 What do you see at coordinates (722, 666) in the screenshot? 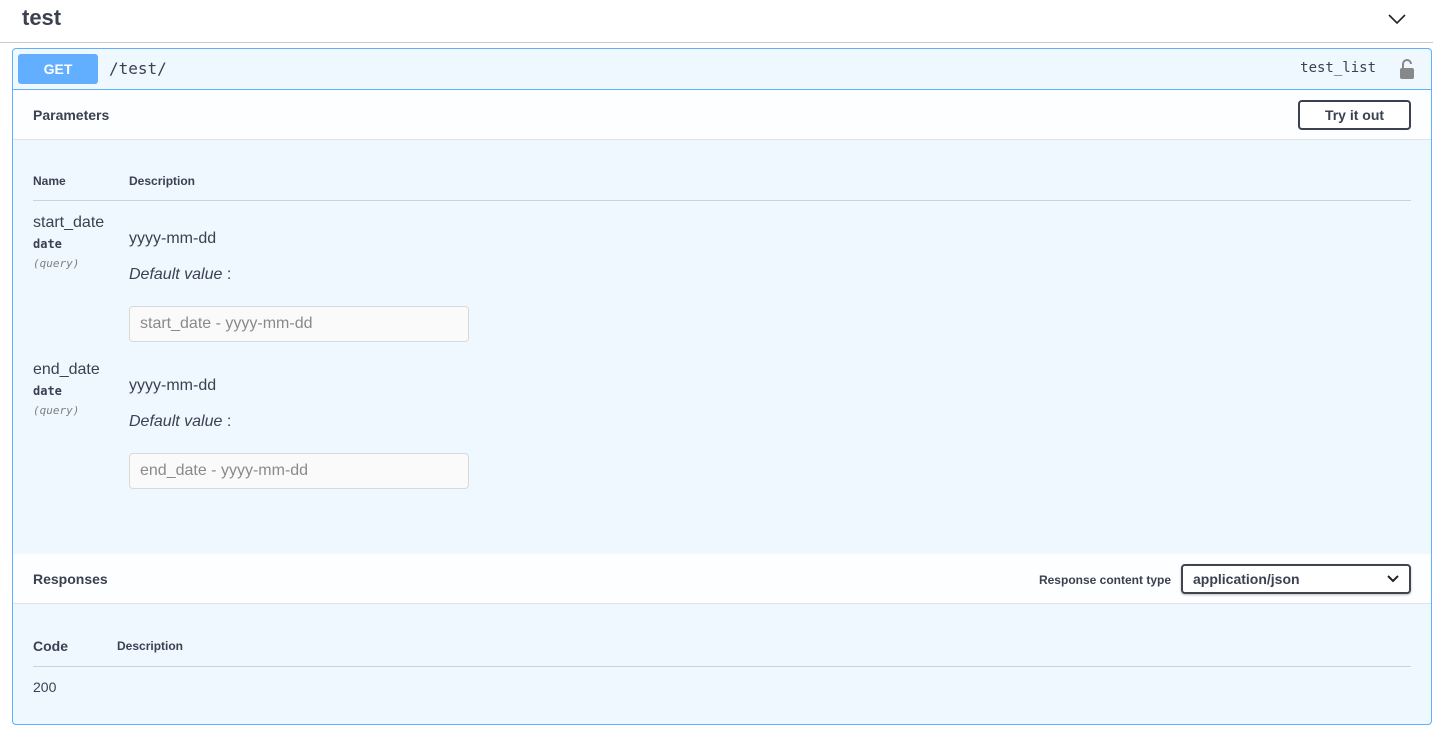
I see `response-header-divider` at bounding box center [722, 666].